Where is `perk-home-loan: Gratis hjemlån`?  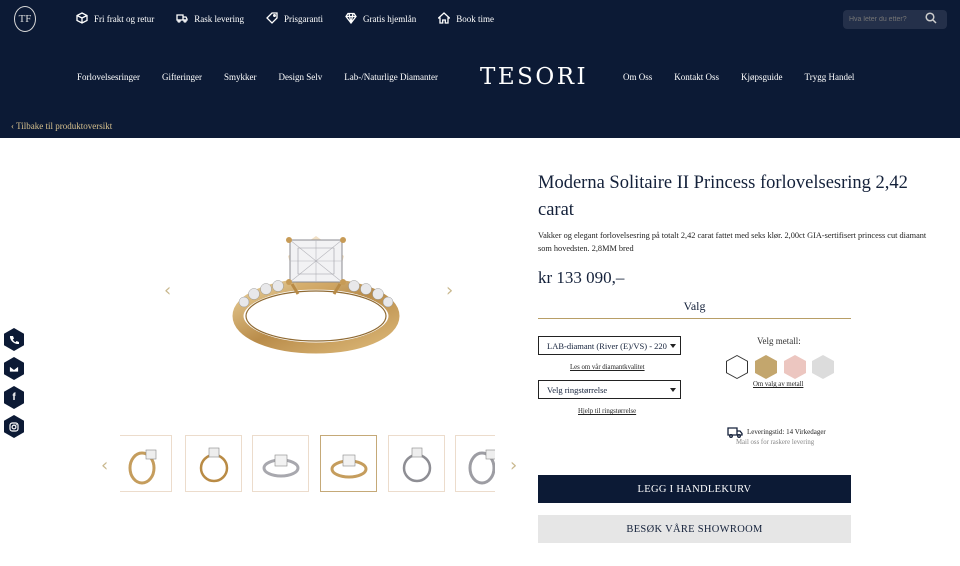 perk-home-loan: Gratis hjemlån is located at coordinates (380, 19).